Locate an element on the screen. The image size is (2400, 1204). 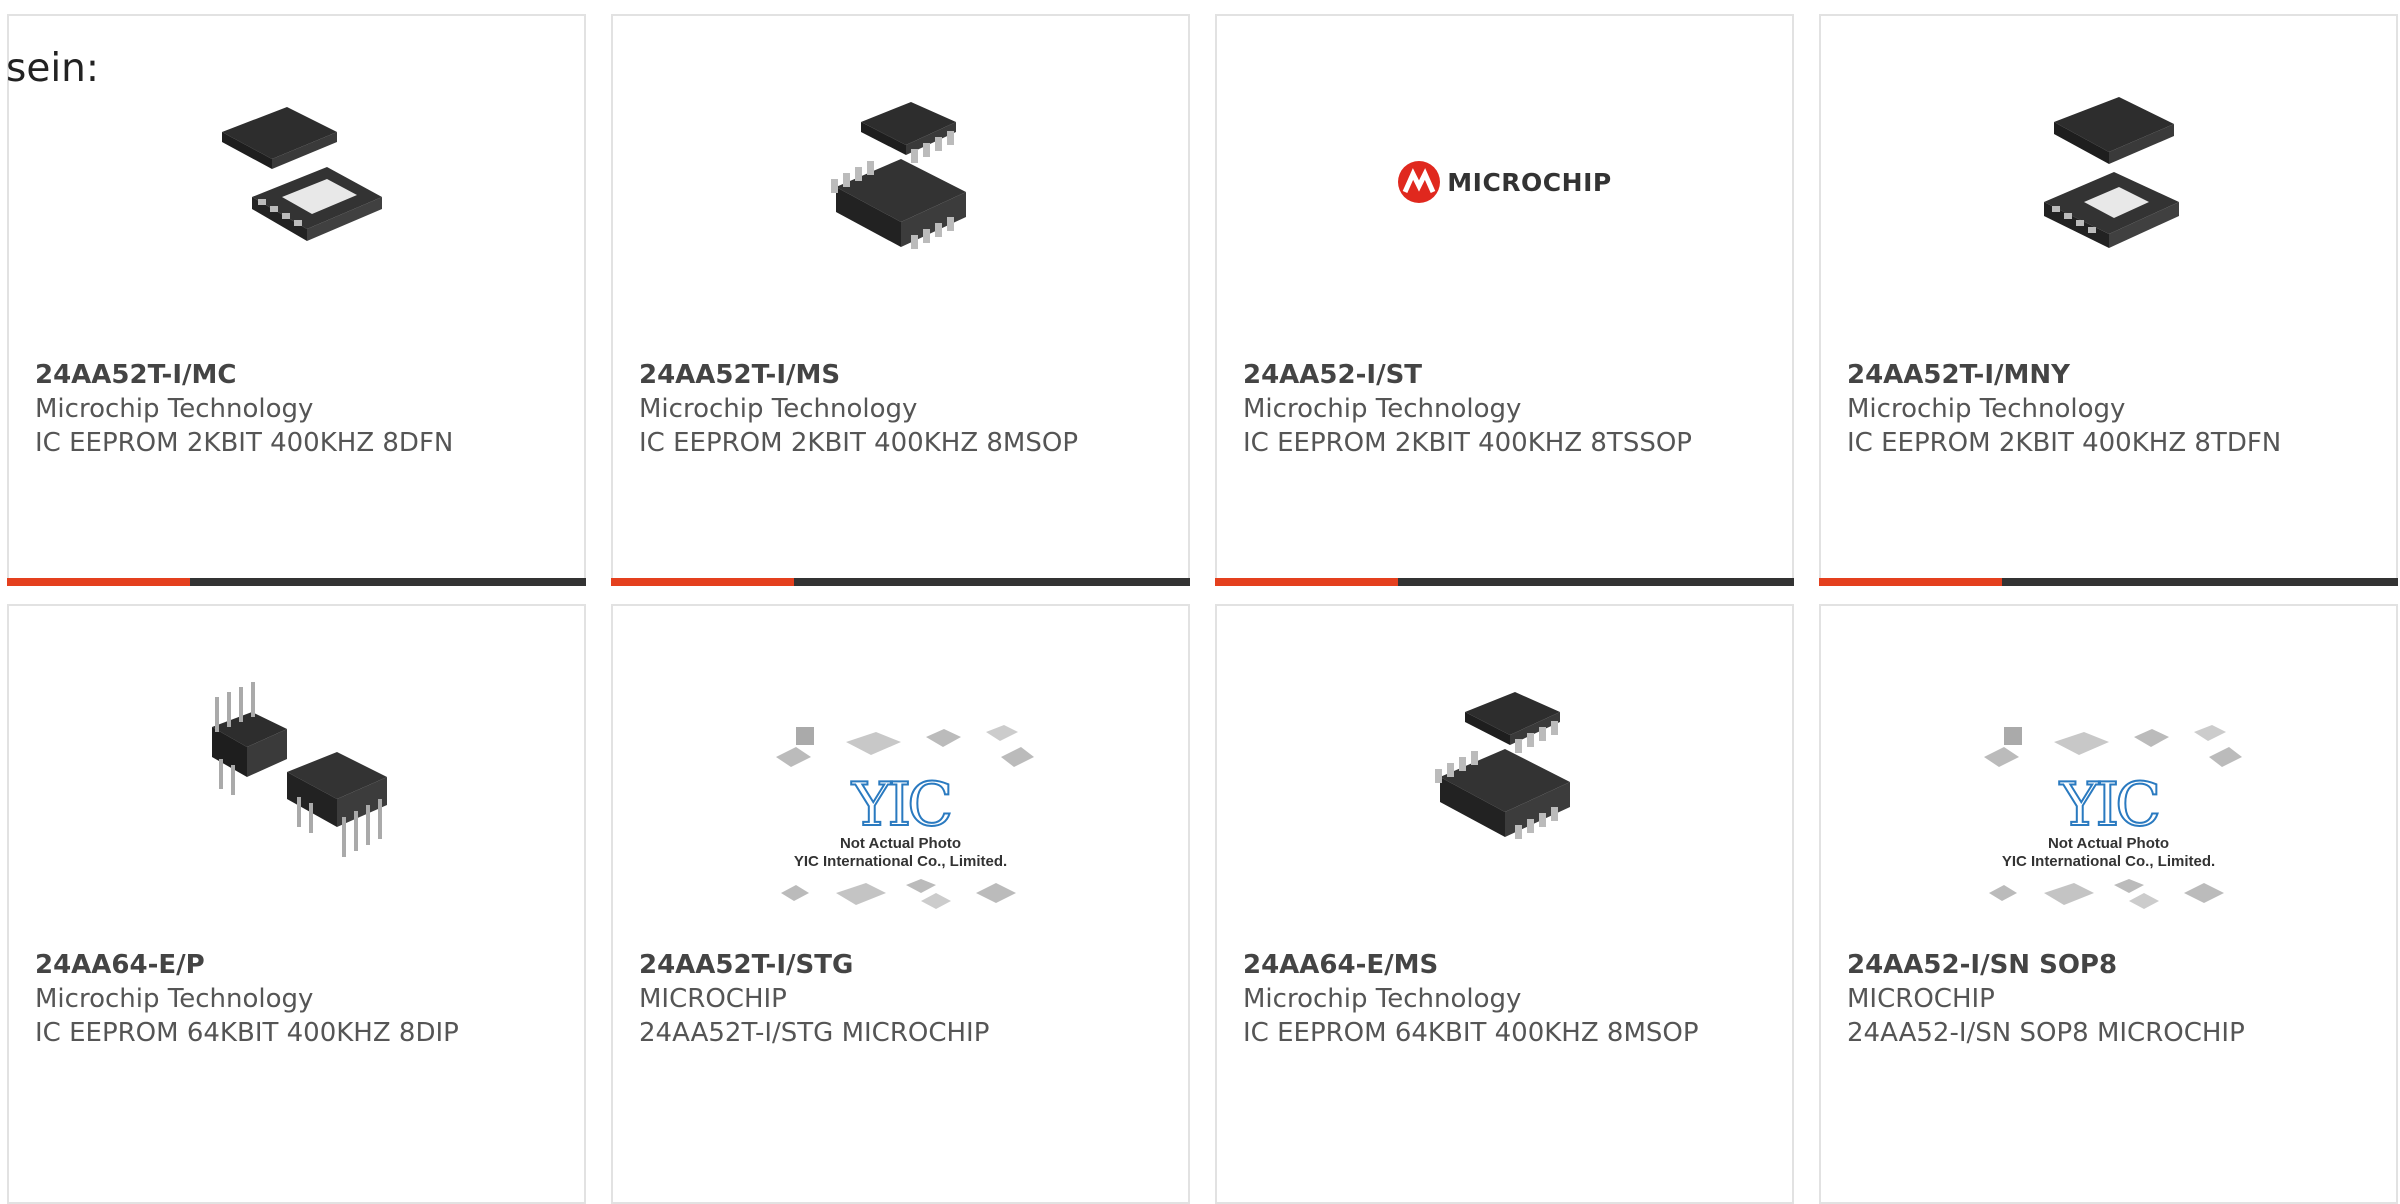
microchip-logo: MICROCHIP is located at coordinates (1505, 182).